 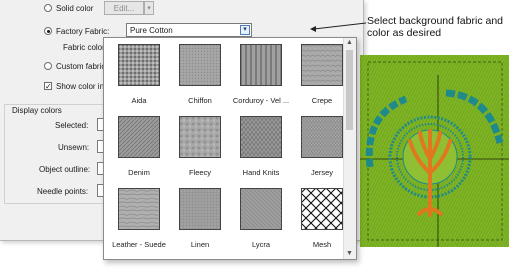 I want to click on fabric-swatch-chiffon, so click(x=200, y=65).